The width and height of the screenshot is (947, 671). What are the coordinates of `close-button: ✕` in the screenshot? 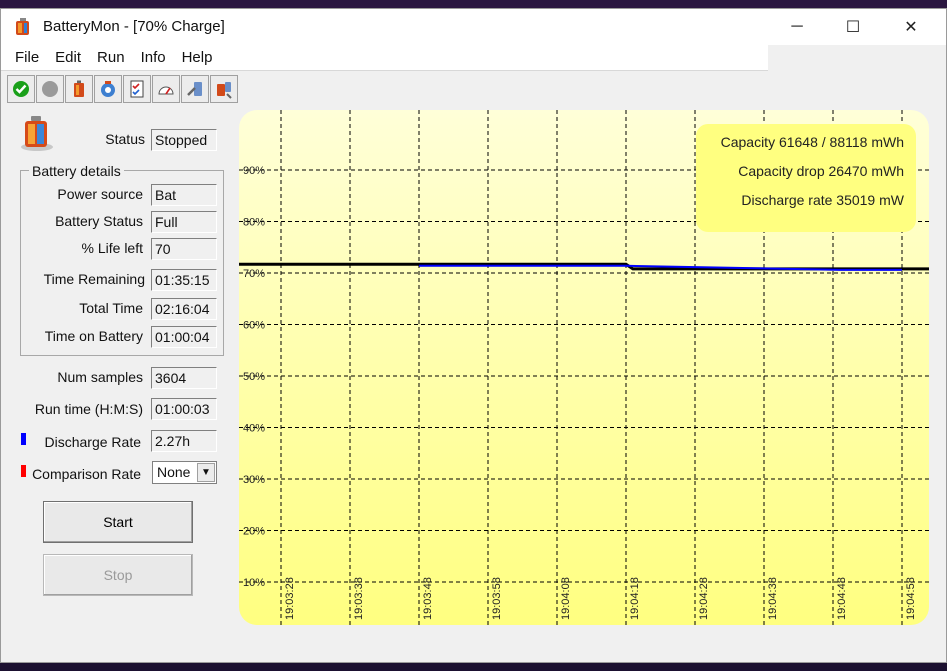 It's located at (911, 27).